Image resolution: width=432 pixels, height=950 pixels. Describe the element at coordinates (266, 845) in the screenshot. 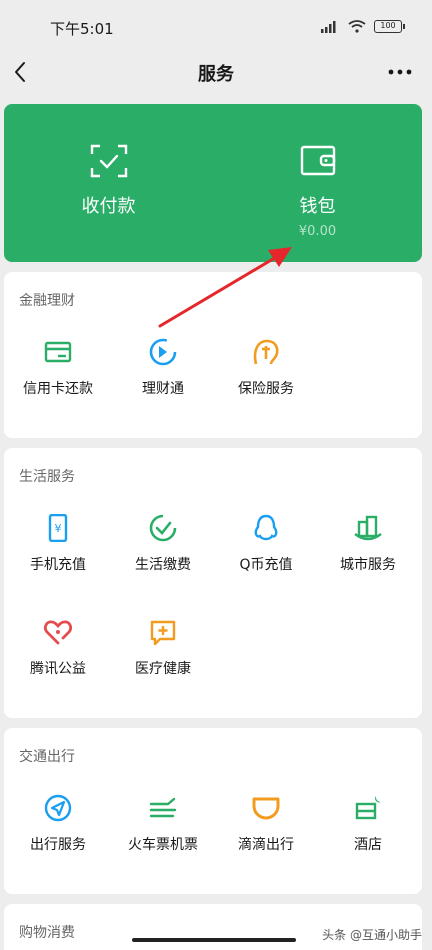

I see `didi-label: 滴滴出行` at that location.